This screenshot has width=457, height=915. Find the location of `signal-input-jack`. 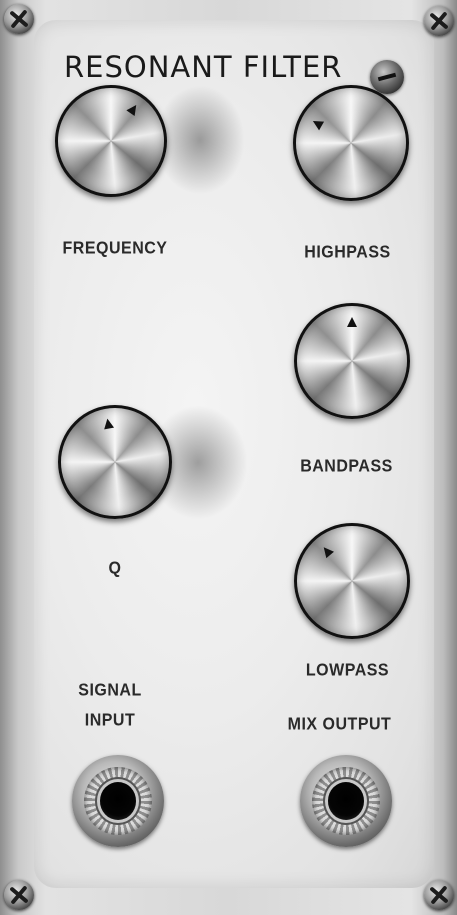

signal-input-jack is located at coordinates (118, 801).